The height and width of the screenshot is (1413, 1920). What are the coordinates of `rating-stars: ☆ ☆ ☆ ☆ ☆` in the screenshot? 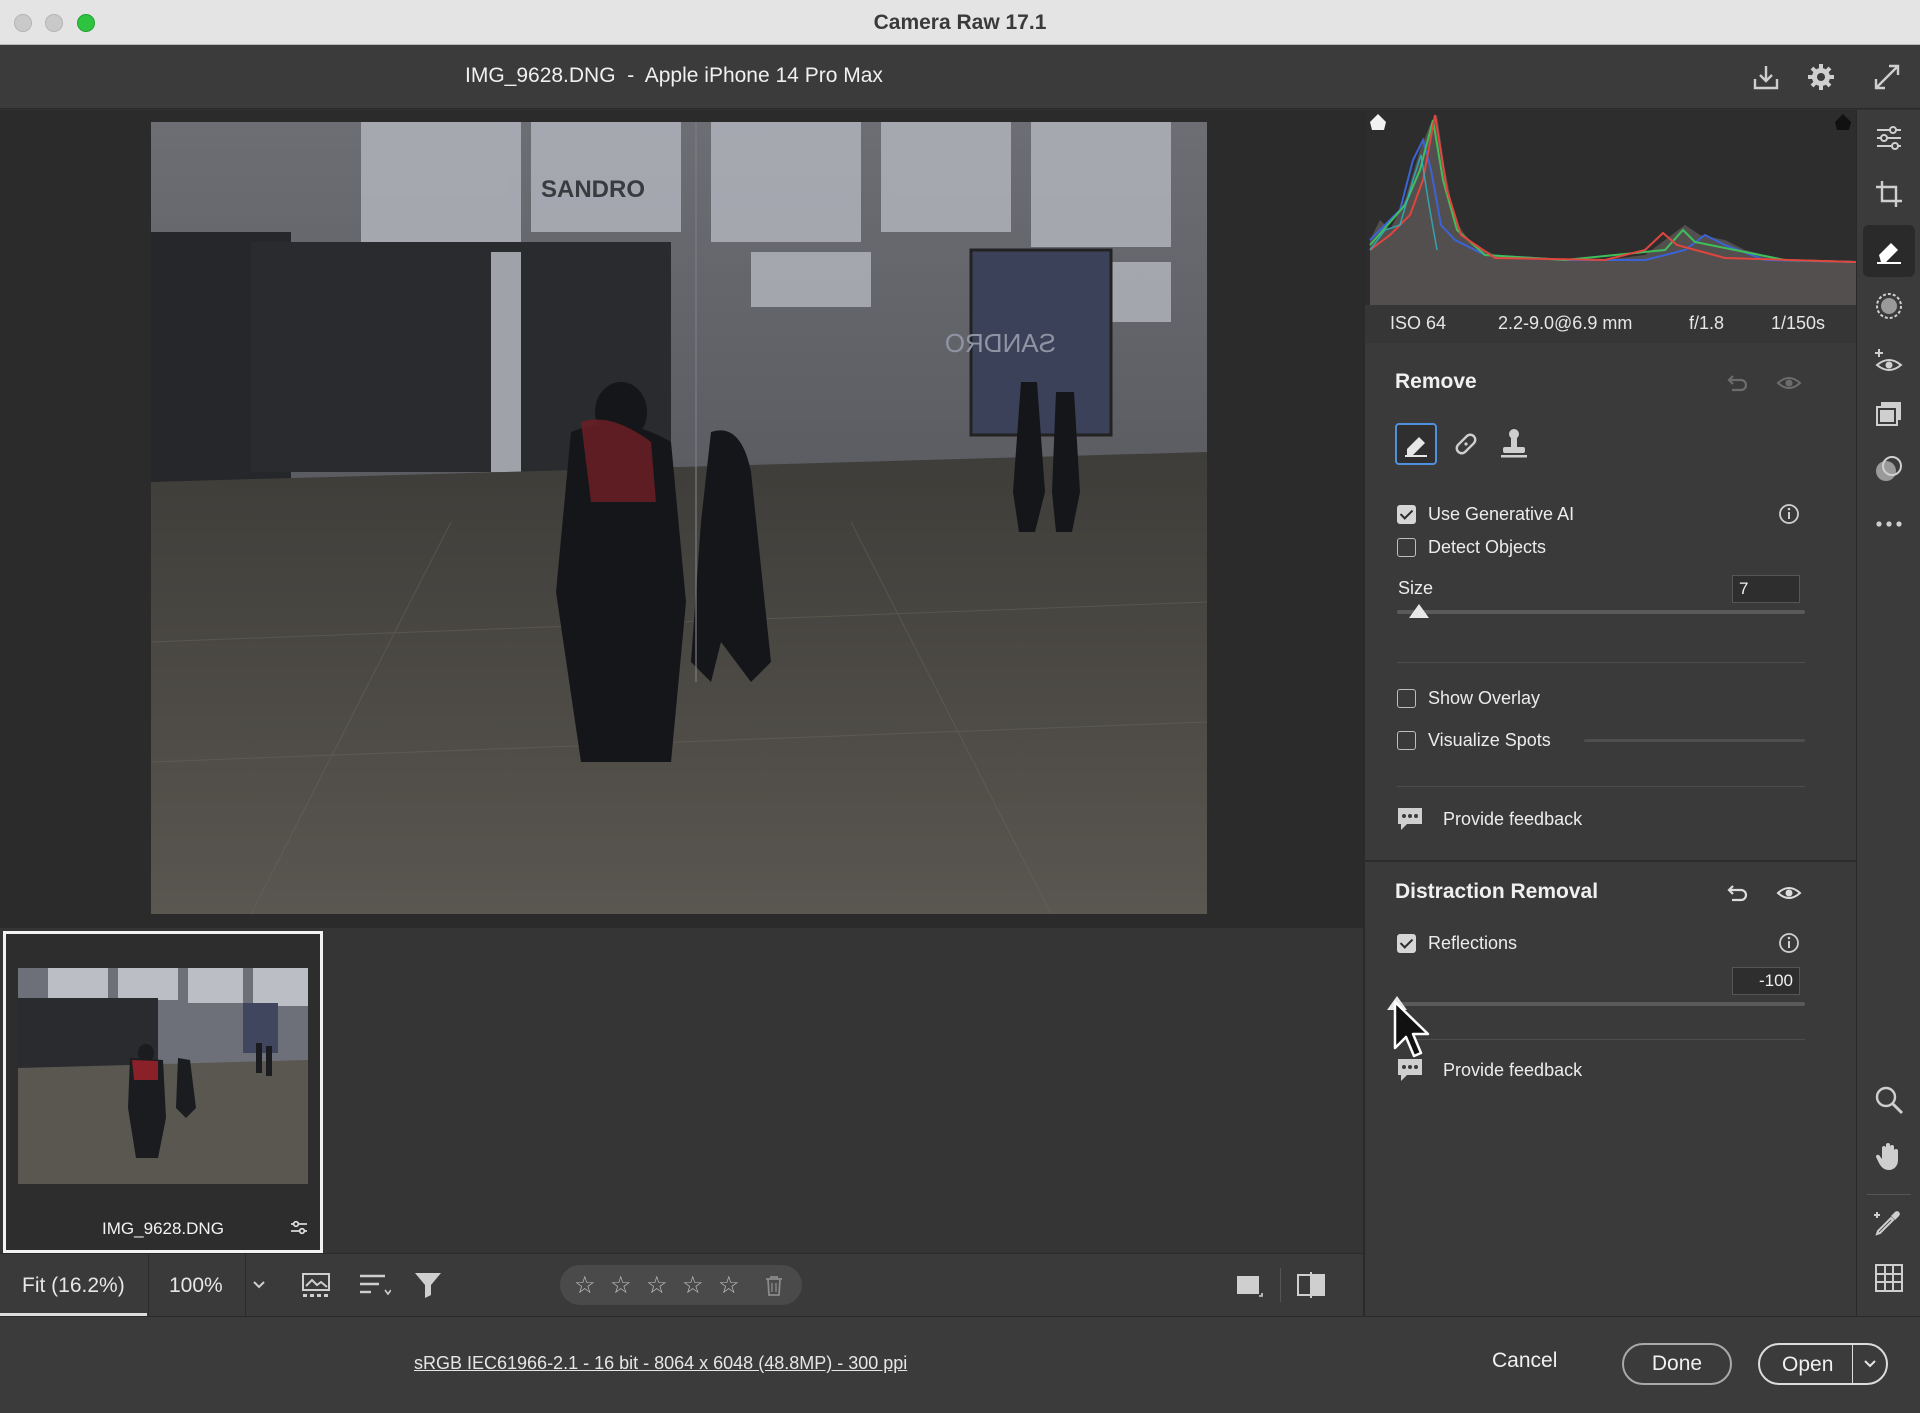 It's located at (681, 1285).